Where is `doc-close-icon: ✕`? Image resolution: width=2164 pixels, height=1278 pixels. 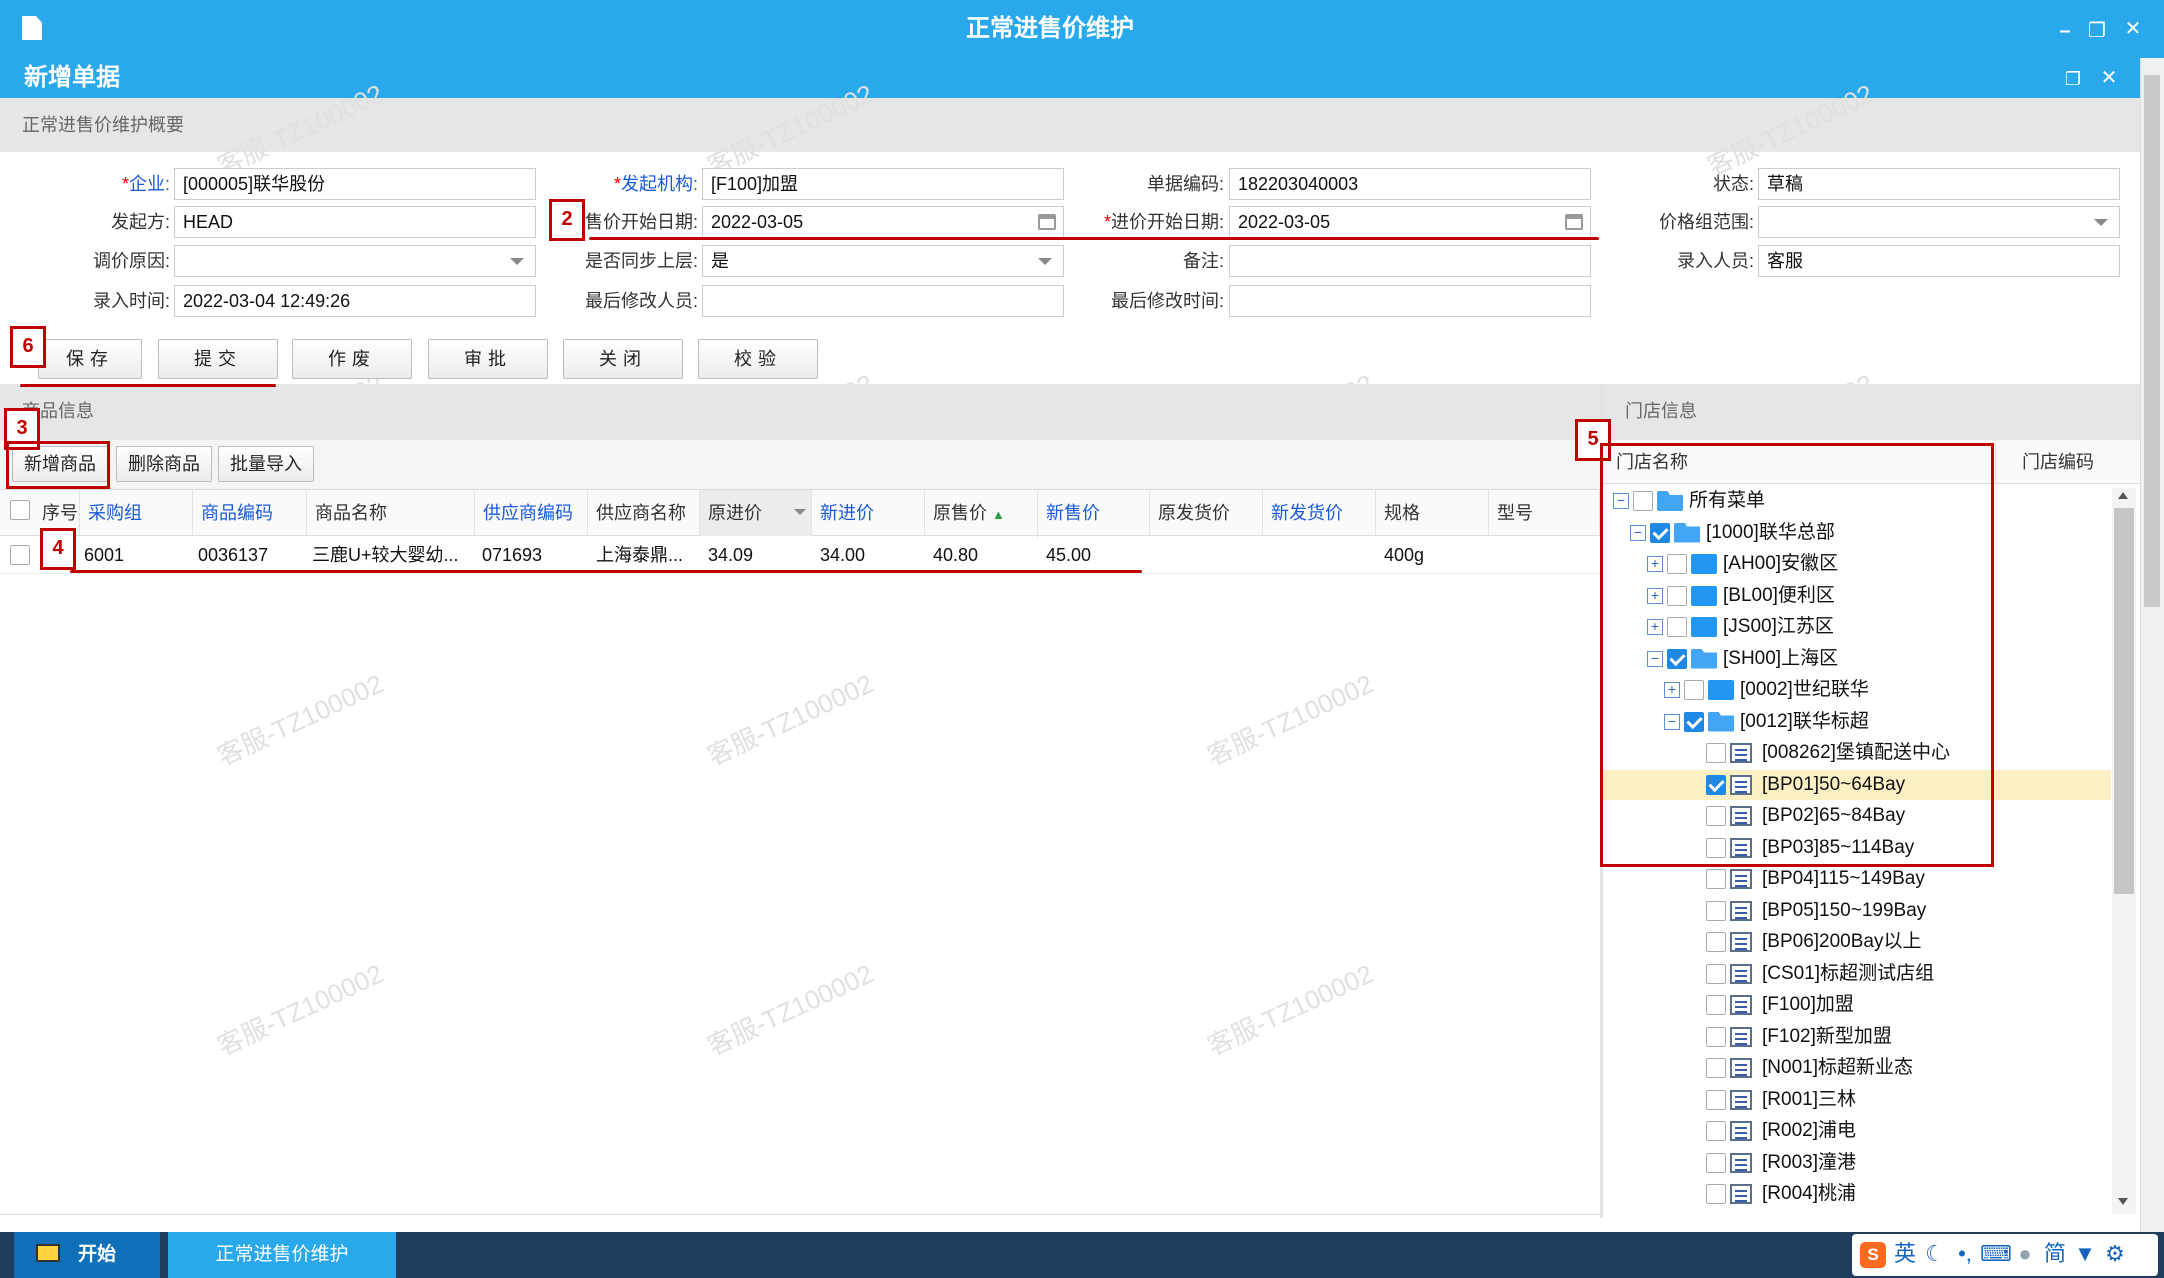 doc-close-icon: ✕ is located at coordinates (2109, 78).